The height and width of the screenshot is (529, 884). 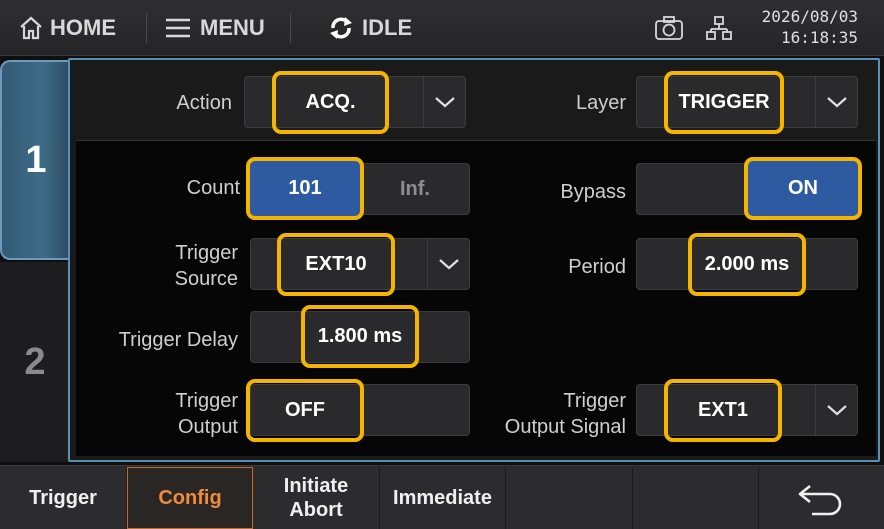 I want to click on camera-icon, so click(x=669, y=28).